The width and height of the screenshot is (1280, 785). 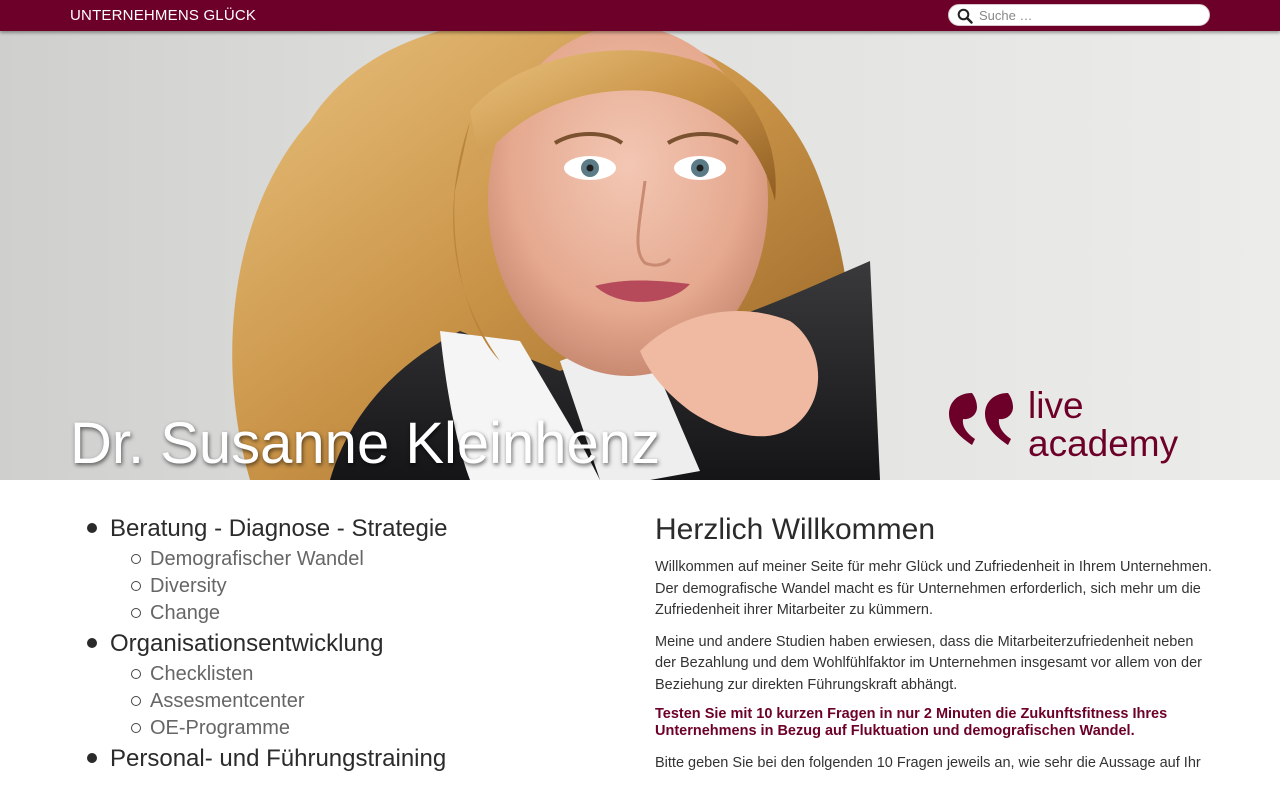 I want to click on search-icon, so click(x=965, y=16).